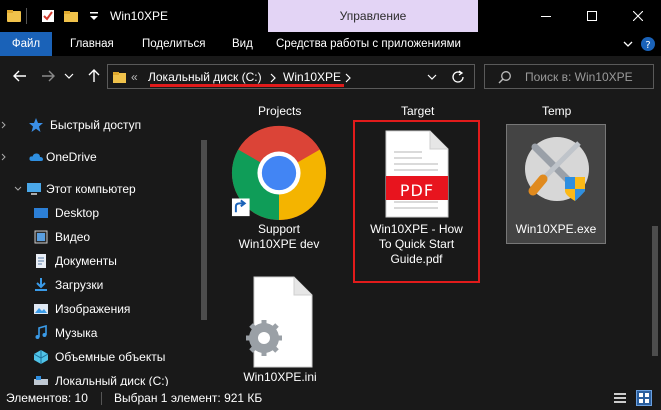  I want to click on refresh-icon, so click(458, 77).